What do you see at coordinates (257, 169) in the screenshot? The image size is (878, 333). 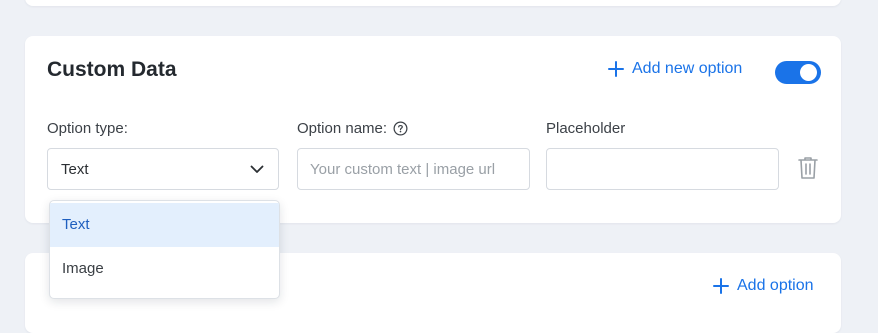 I see `chevron-down-icon` at bounding box center [257, 169].